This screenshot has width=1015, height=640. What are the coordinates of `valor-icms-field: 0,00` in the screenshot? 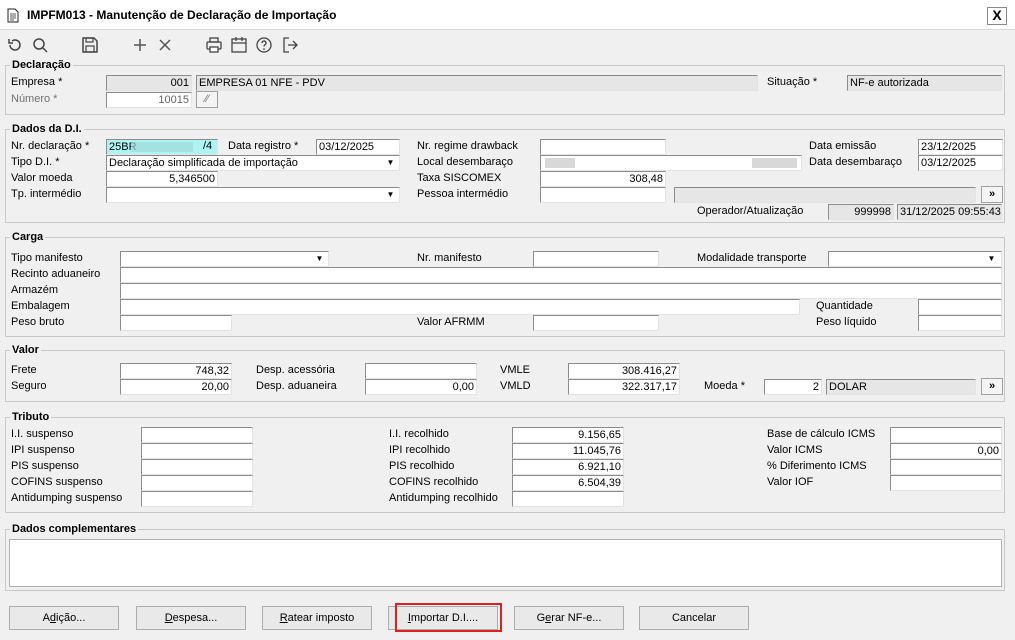 It's located at (946, 451).